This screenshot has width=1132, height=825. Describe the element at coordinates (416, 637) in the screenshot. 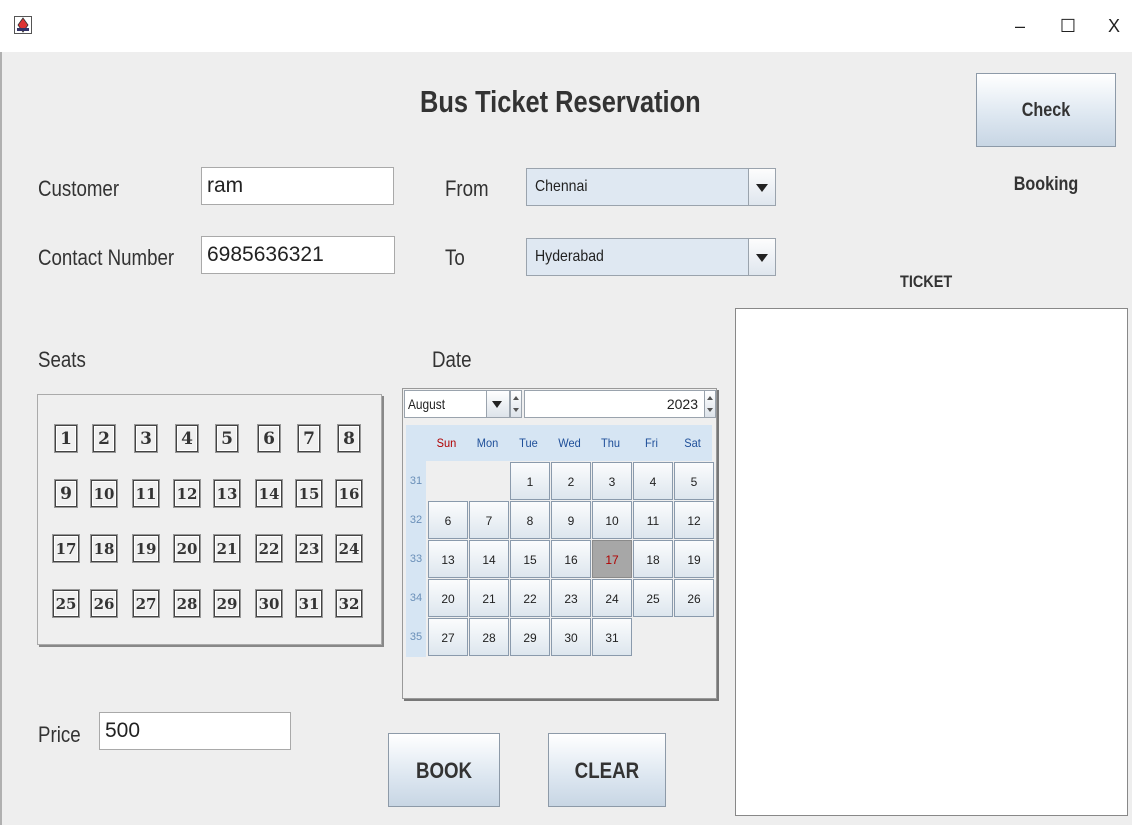

I see `week-number: 35` at that location.